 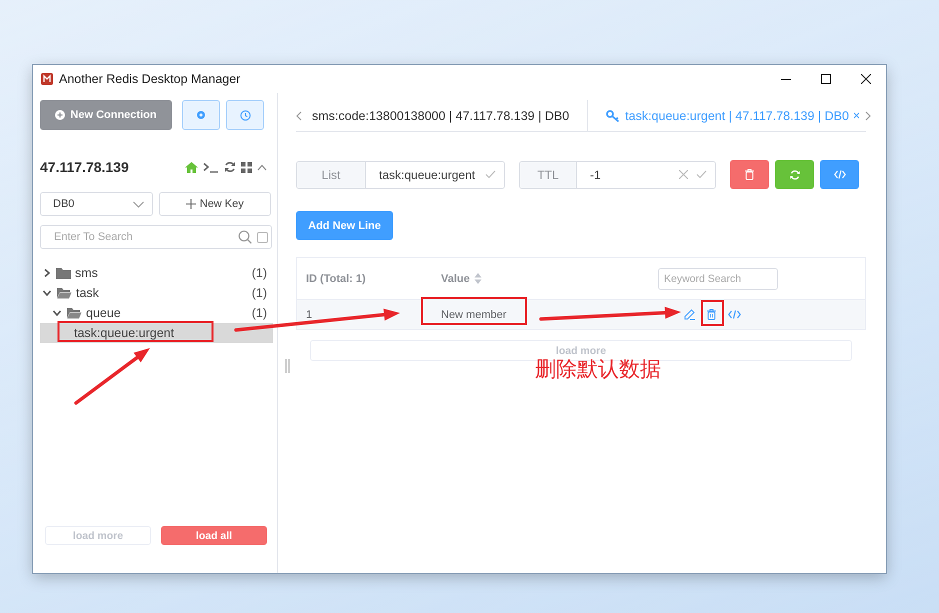 I want to click on chevron-right-icon, so click(x=47, y=273).